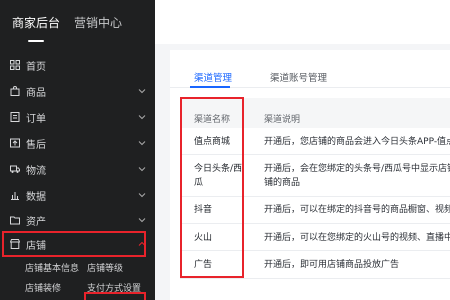  I want to click on sidebar-item-label: 数据, so click(36, 197).